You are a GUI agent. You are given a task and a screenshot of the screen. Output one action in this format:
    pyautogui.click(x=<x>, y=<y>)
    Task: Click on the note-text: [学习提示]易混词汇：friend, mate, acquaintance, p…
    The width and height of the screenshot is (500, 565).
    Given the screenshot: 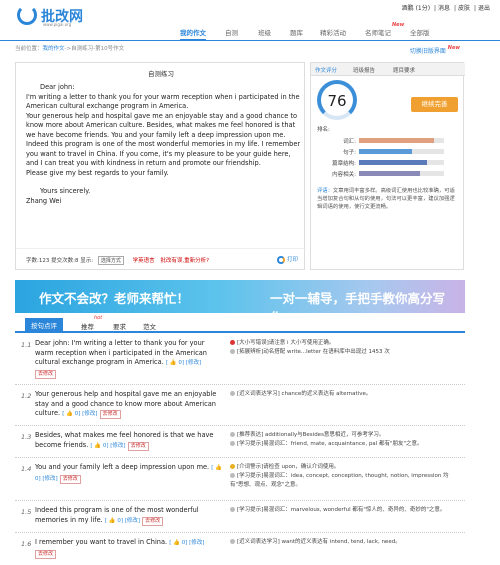 What is the action you would take?
    pyautogui.click(x=330, y=444)
    